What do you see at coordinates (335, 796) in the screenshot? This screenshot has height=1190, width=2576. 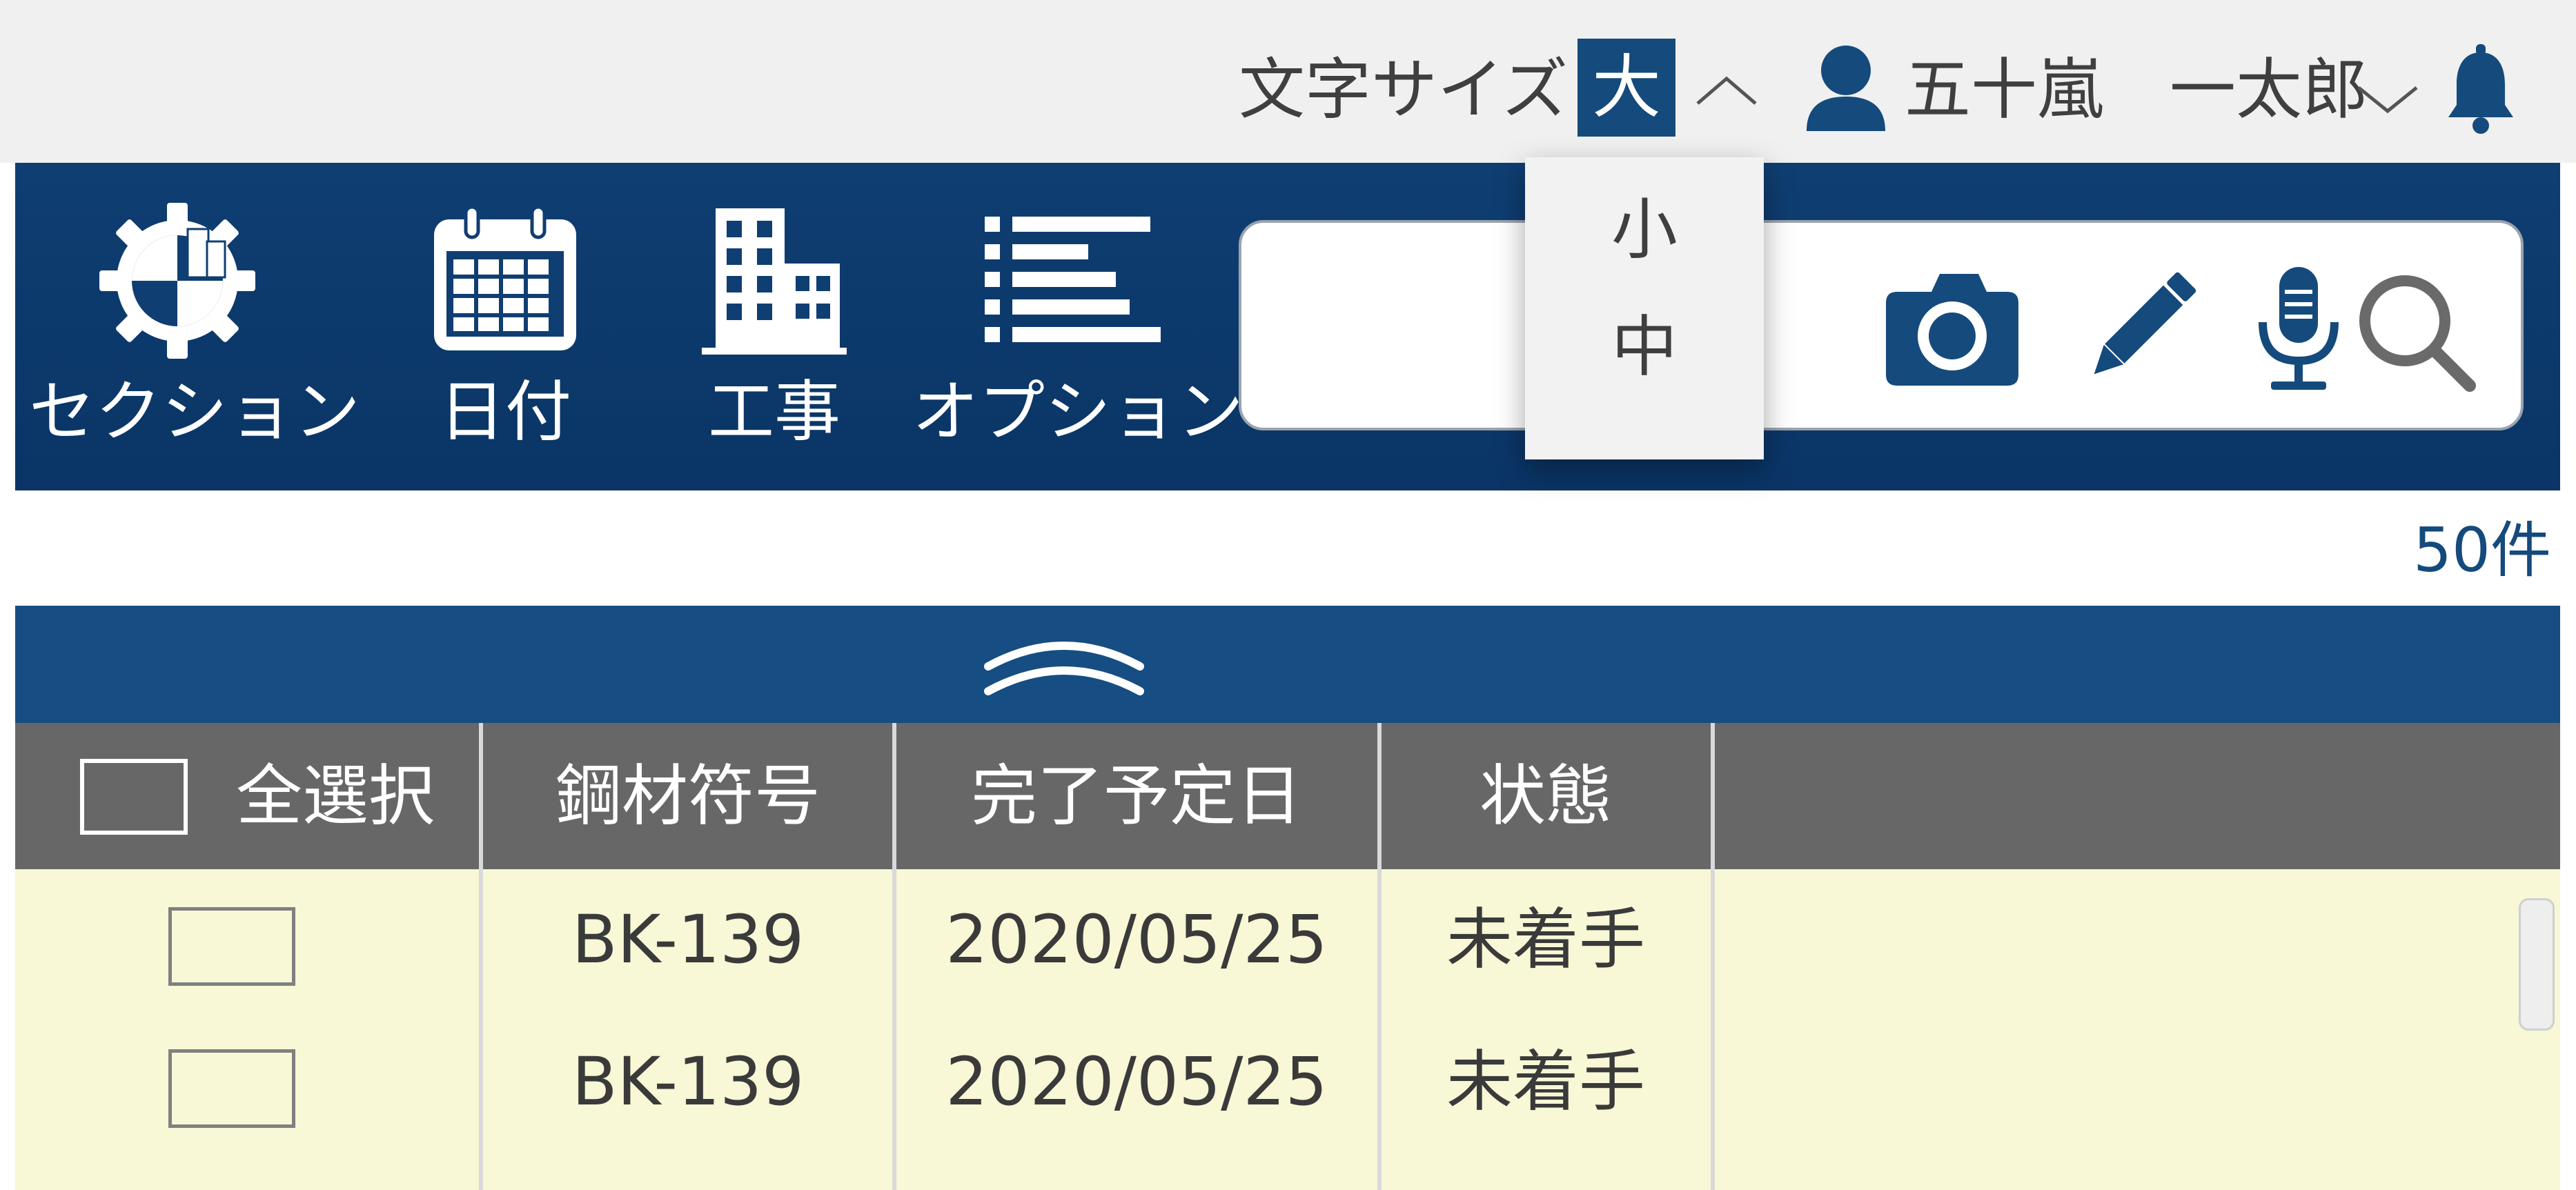 I see `select-all-label: 全選択` at bounding box center [335, 796].